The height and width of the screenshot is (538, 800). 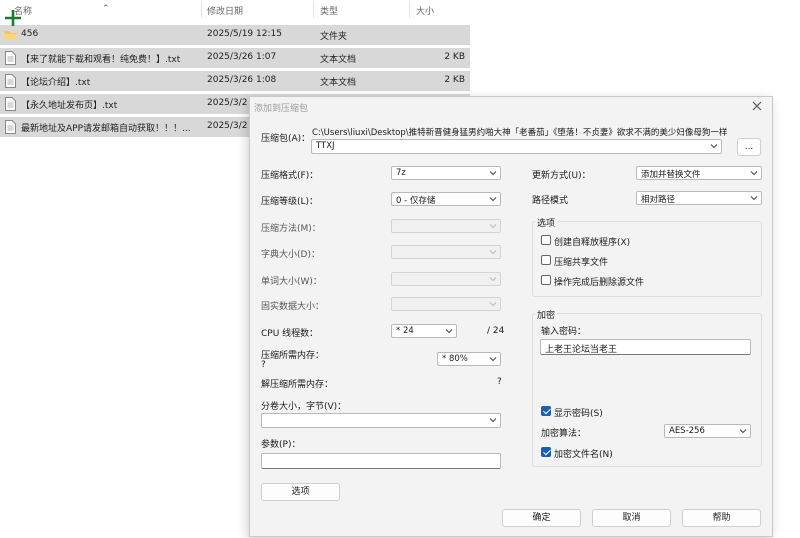 I want to click on encryption-group-title: 加密, so click(x=546, y=314).